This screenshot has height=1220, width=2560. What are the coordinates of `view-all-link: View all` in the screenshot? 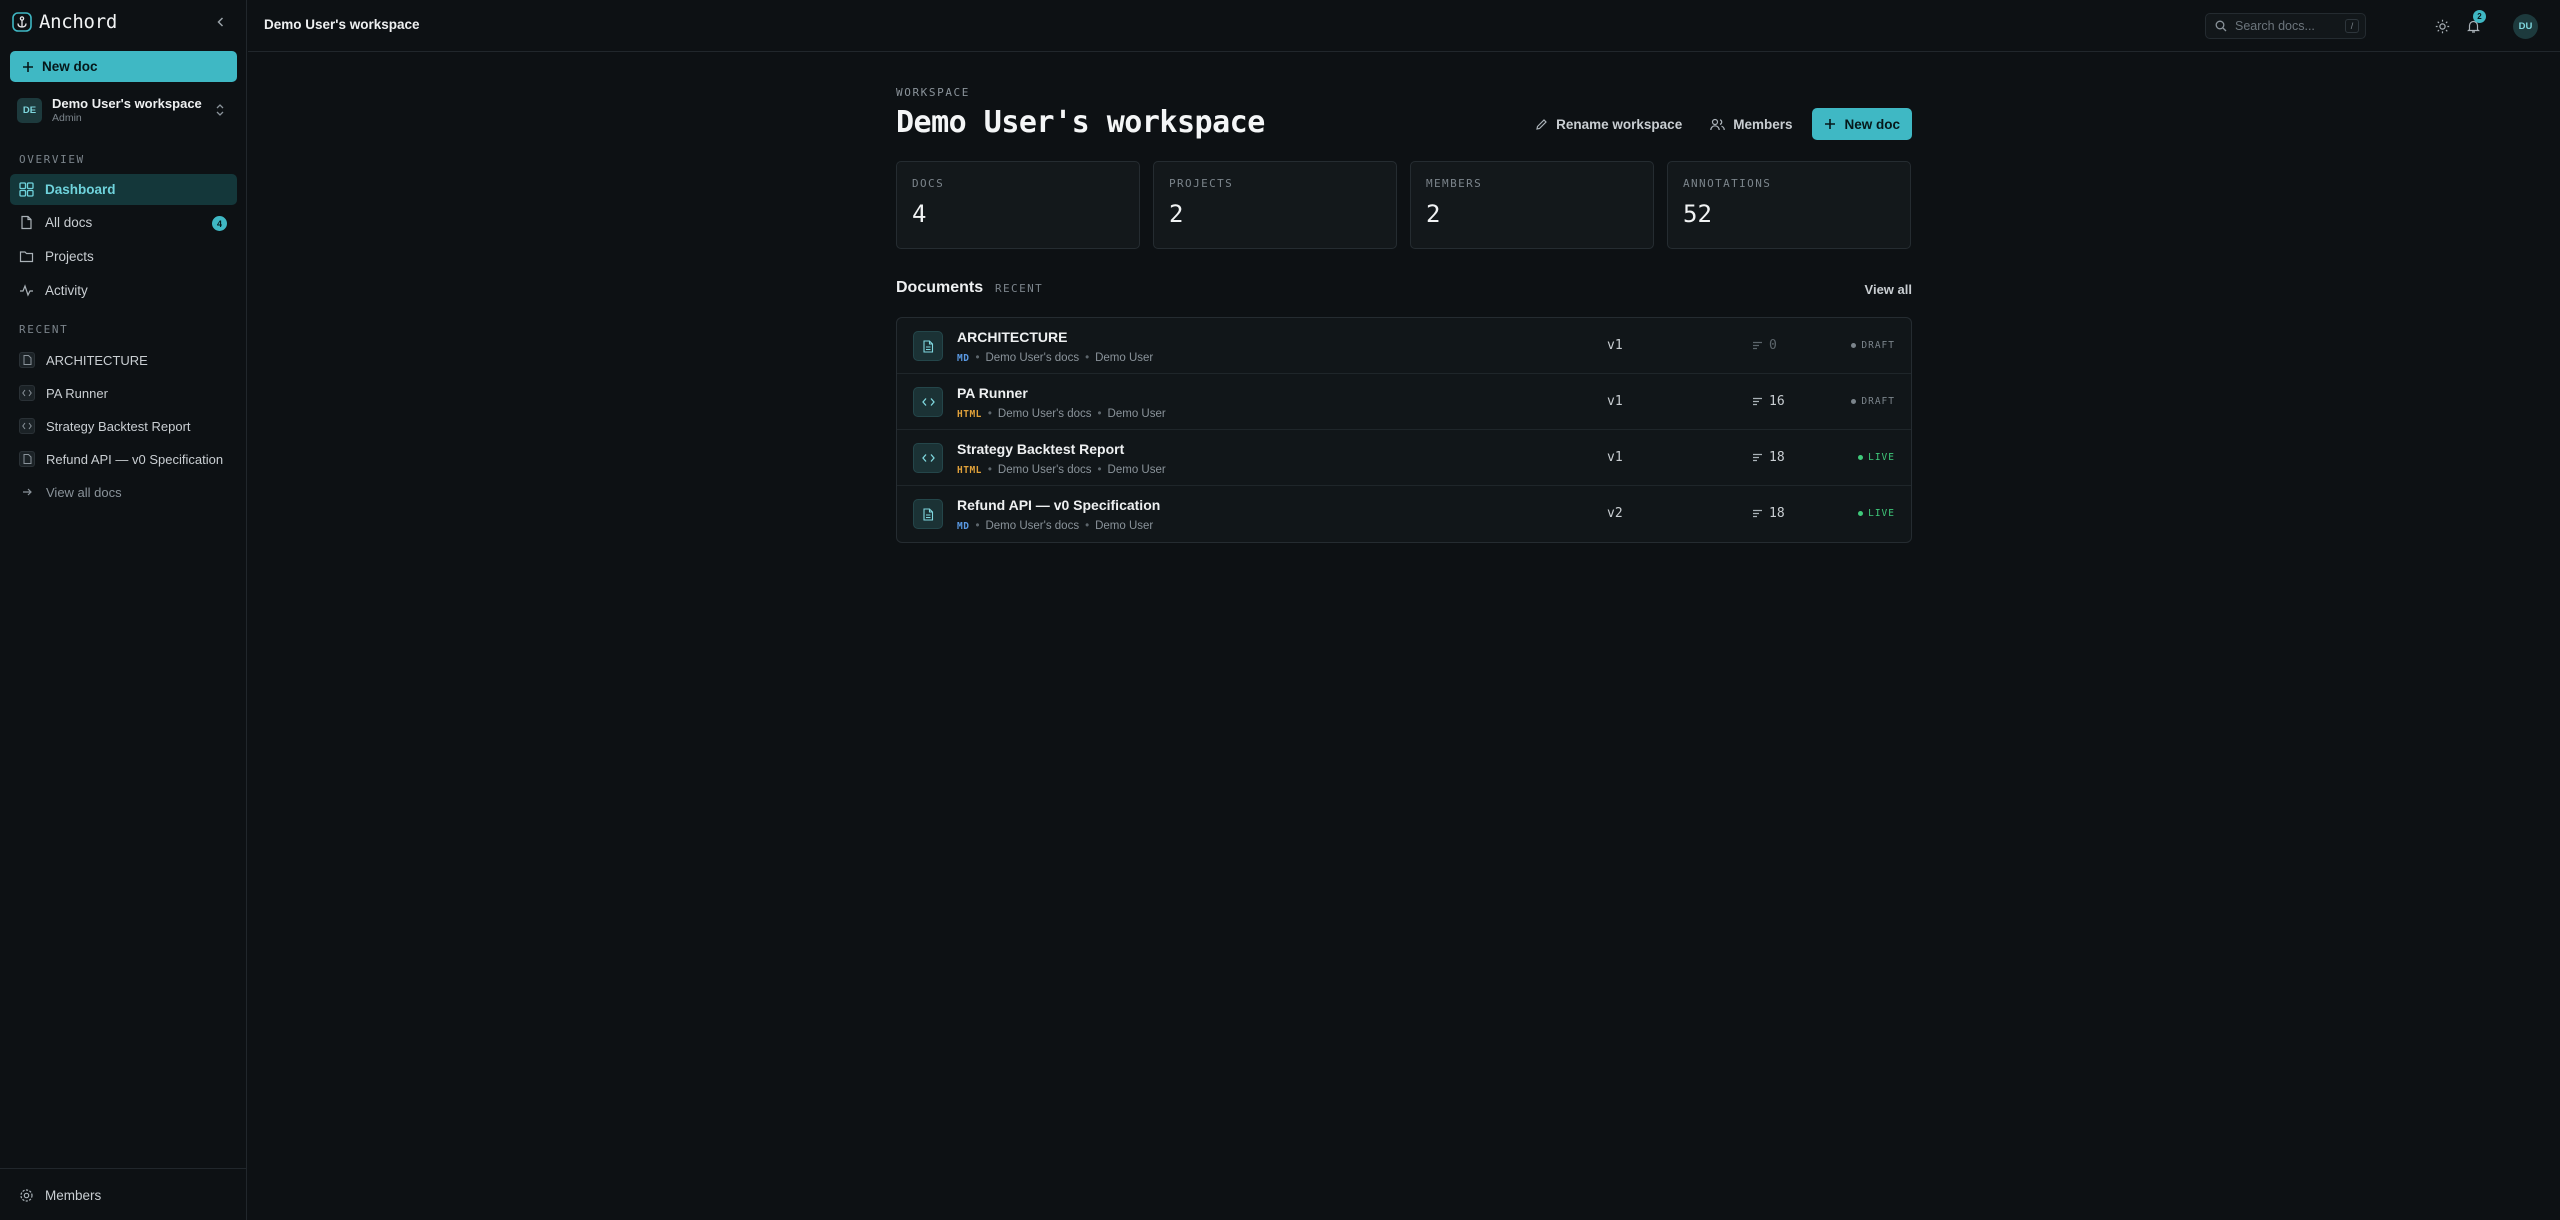 It's located at (1888, 289).